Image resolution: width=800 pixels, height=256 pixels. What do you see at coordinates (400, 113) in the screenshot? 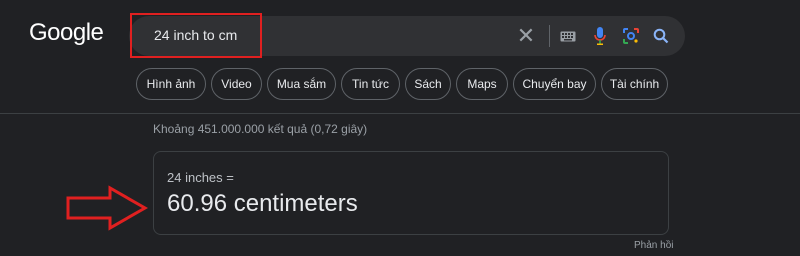
I see `header-divider` at bounding box center [400, 113].